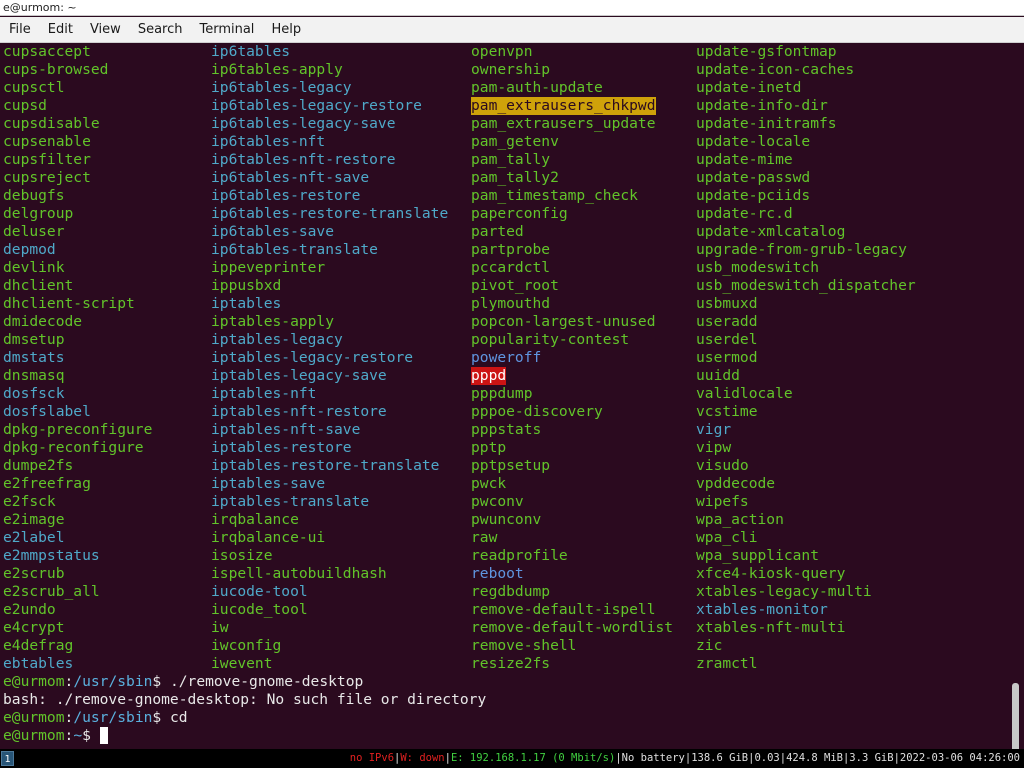 The width and height of the screenshot is (1024, 768). Describe the element at coordinates (511, 159) in the screenshot. I see `file-entry: pam_tally` at that location.